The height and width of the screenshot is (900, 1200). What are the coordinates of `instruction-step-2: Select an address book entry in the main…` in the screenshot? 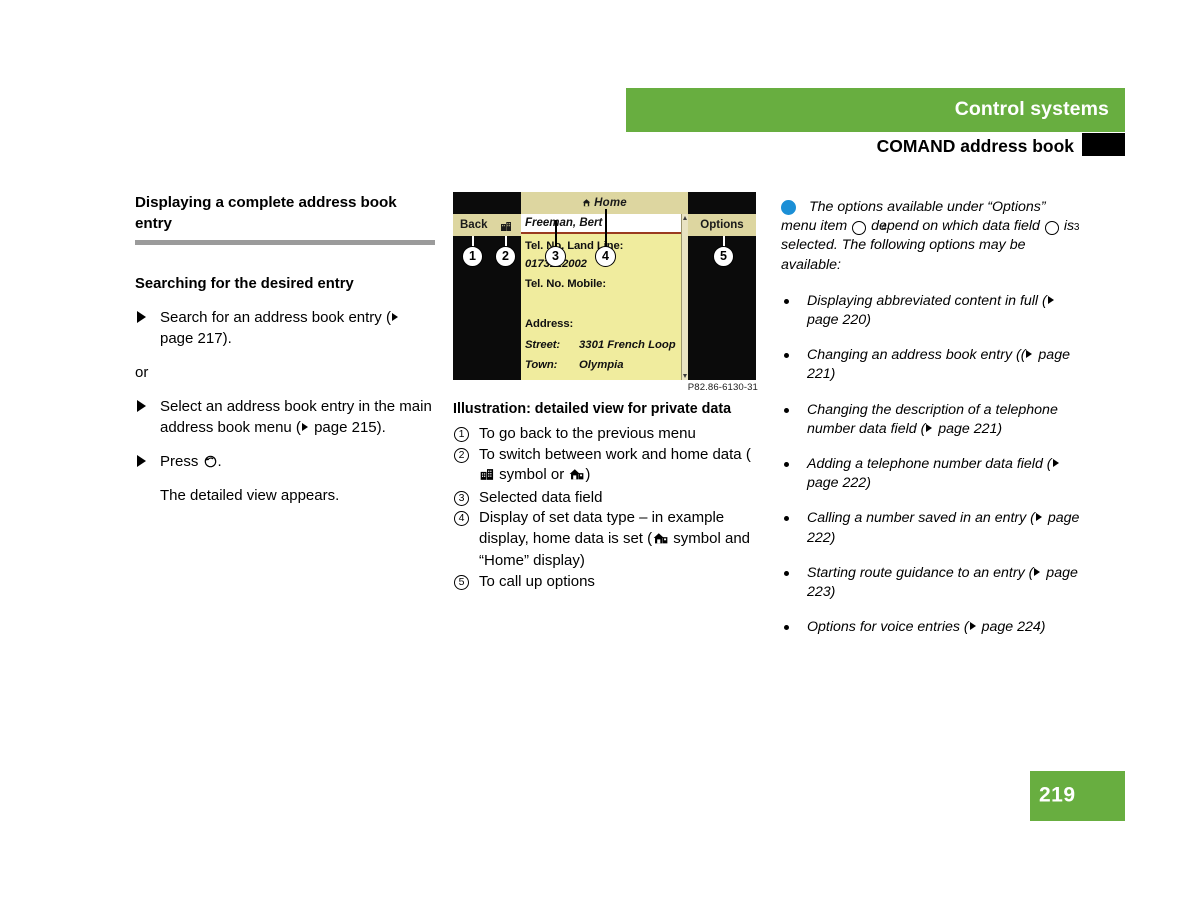 It's located at (286, 417).